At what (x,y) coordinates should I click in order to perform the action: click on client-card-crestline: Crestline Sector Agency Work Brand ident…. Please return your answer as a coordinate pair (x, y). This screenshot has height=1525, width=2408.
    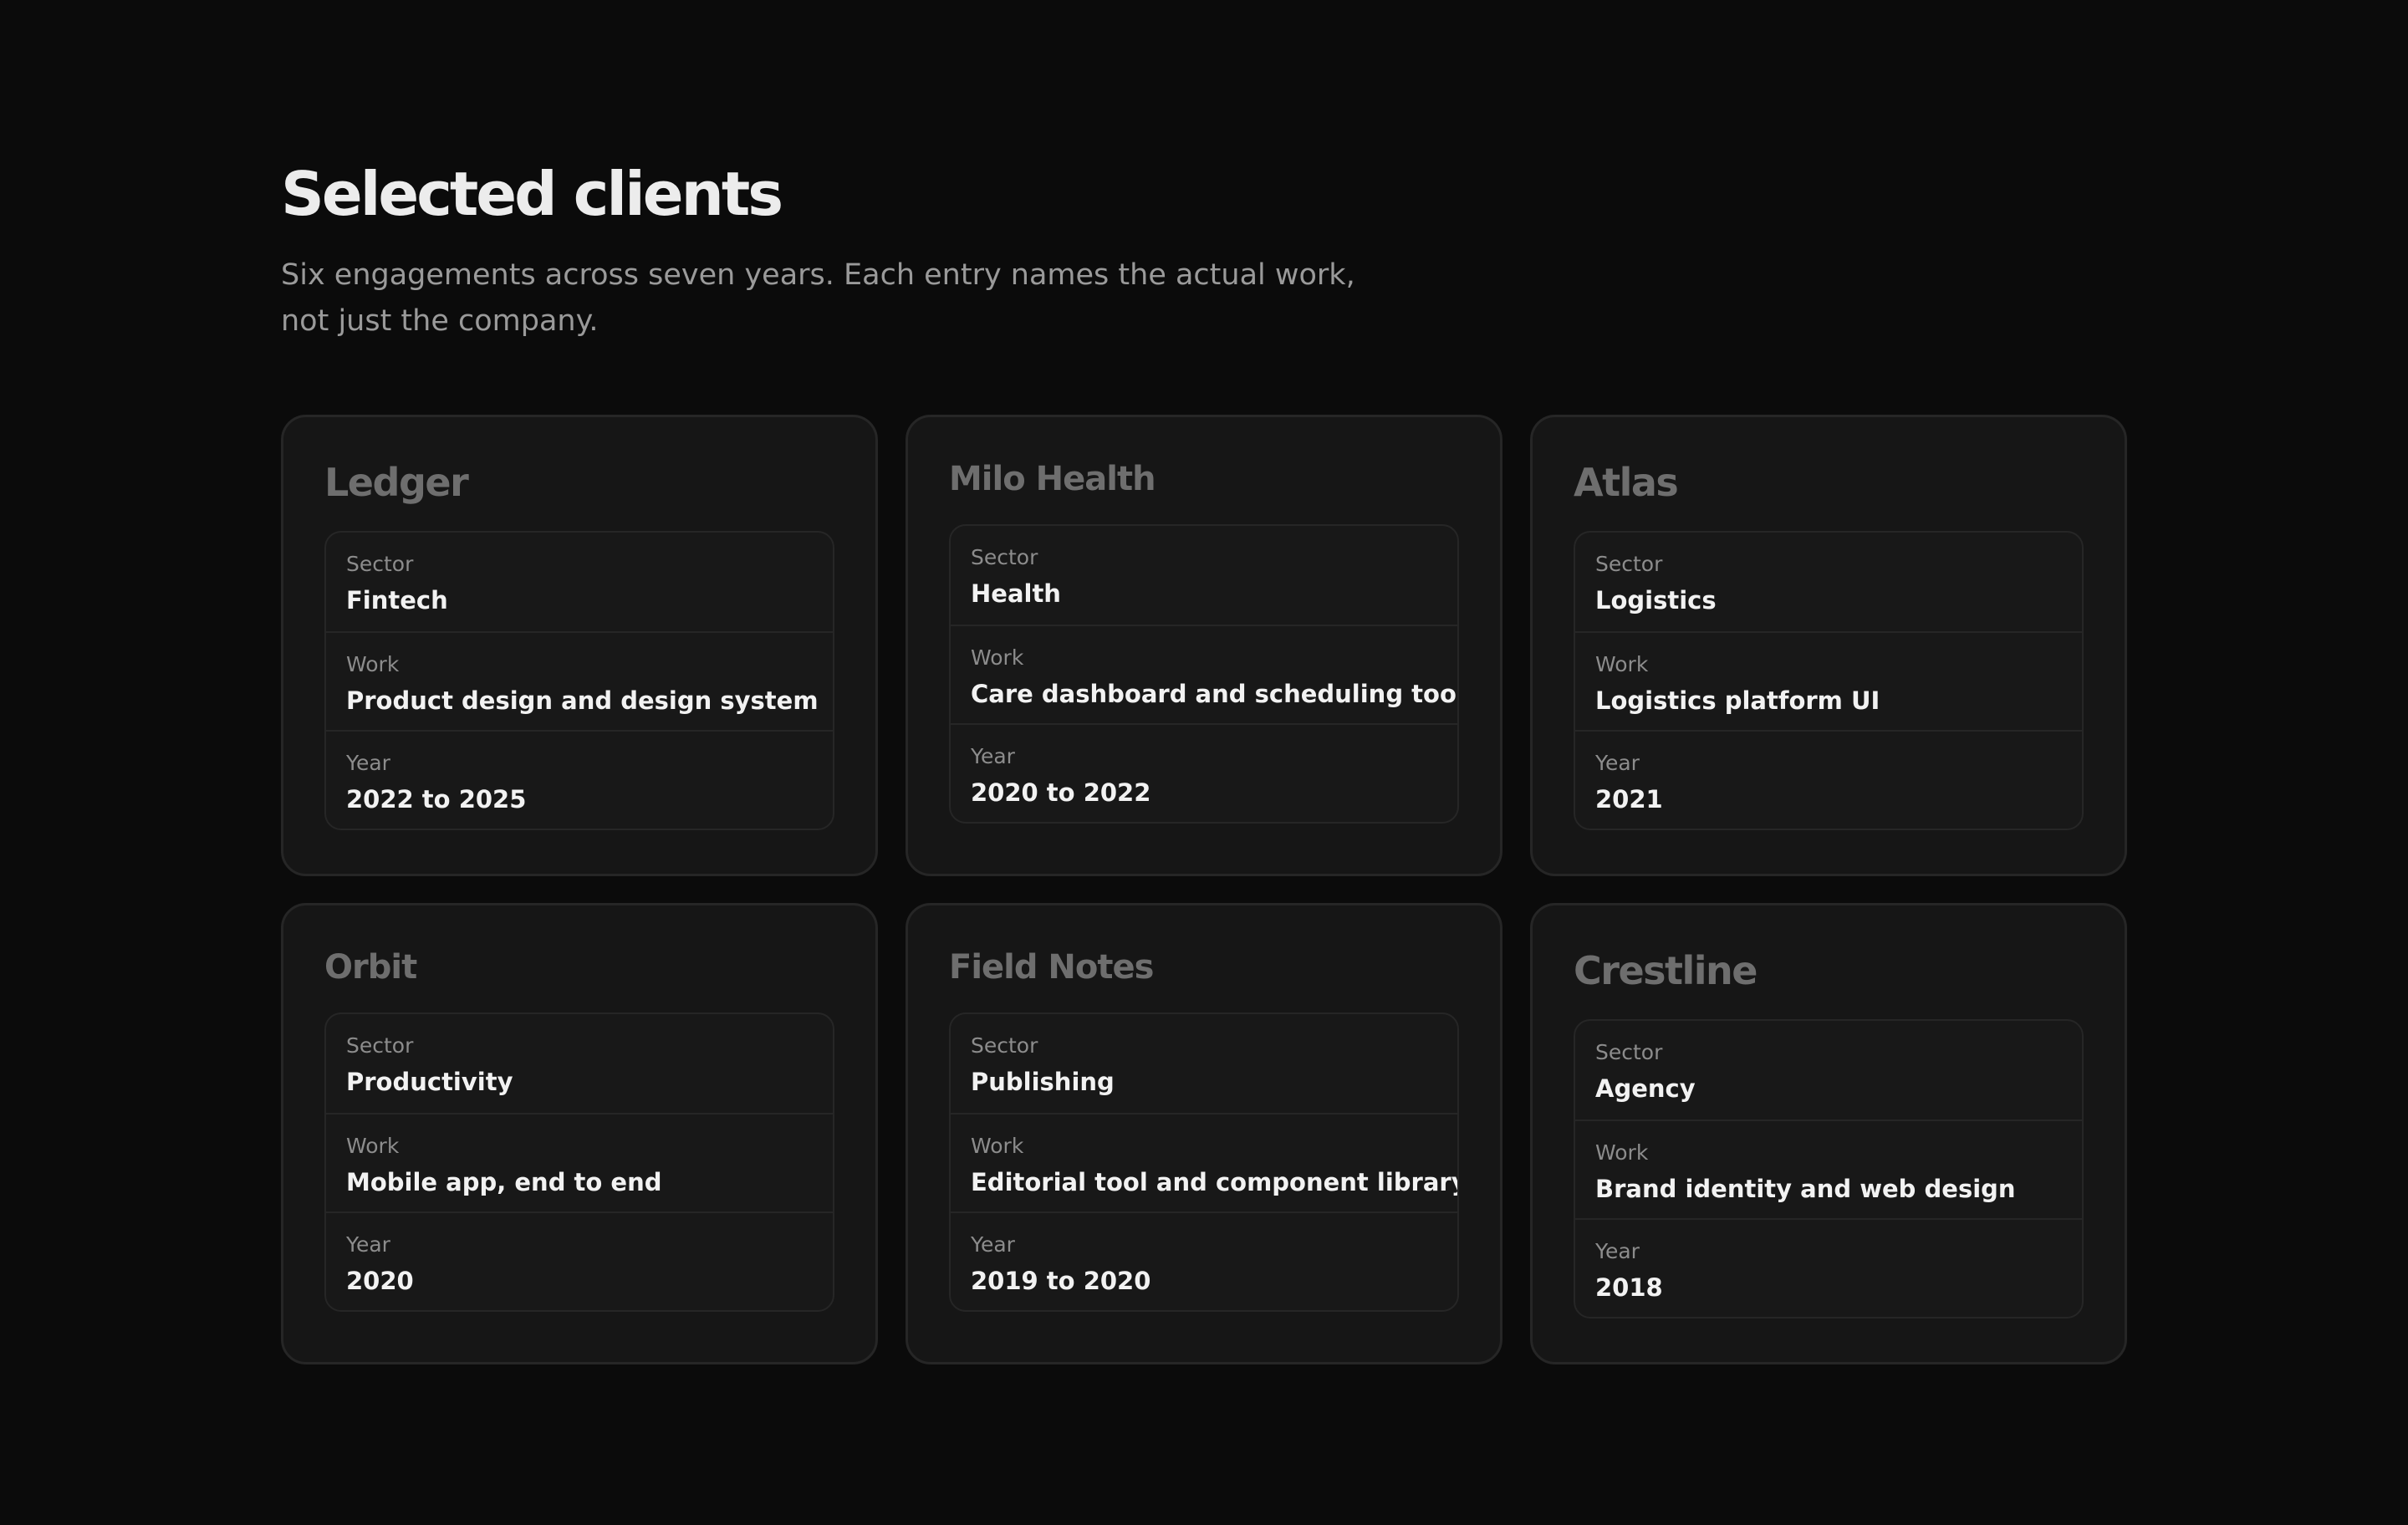
    Looking at the image, I should click on (1829, 1133).